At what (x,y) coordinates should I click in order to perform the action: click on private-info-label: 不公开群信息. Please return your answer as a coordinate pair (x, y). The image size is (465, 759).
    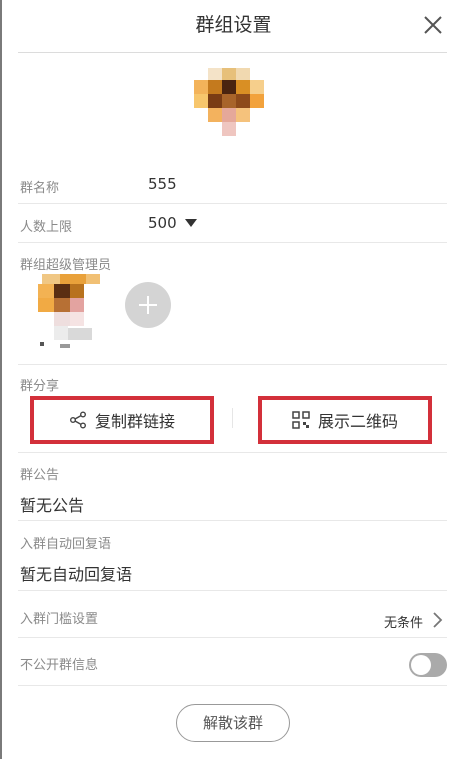
    Looking at the image, I should click on (59, 665).